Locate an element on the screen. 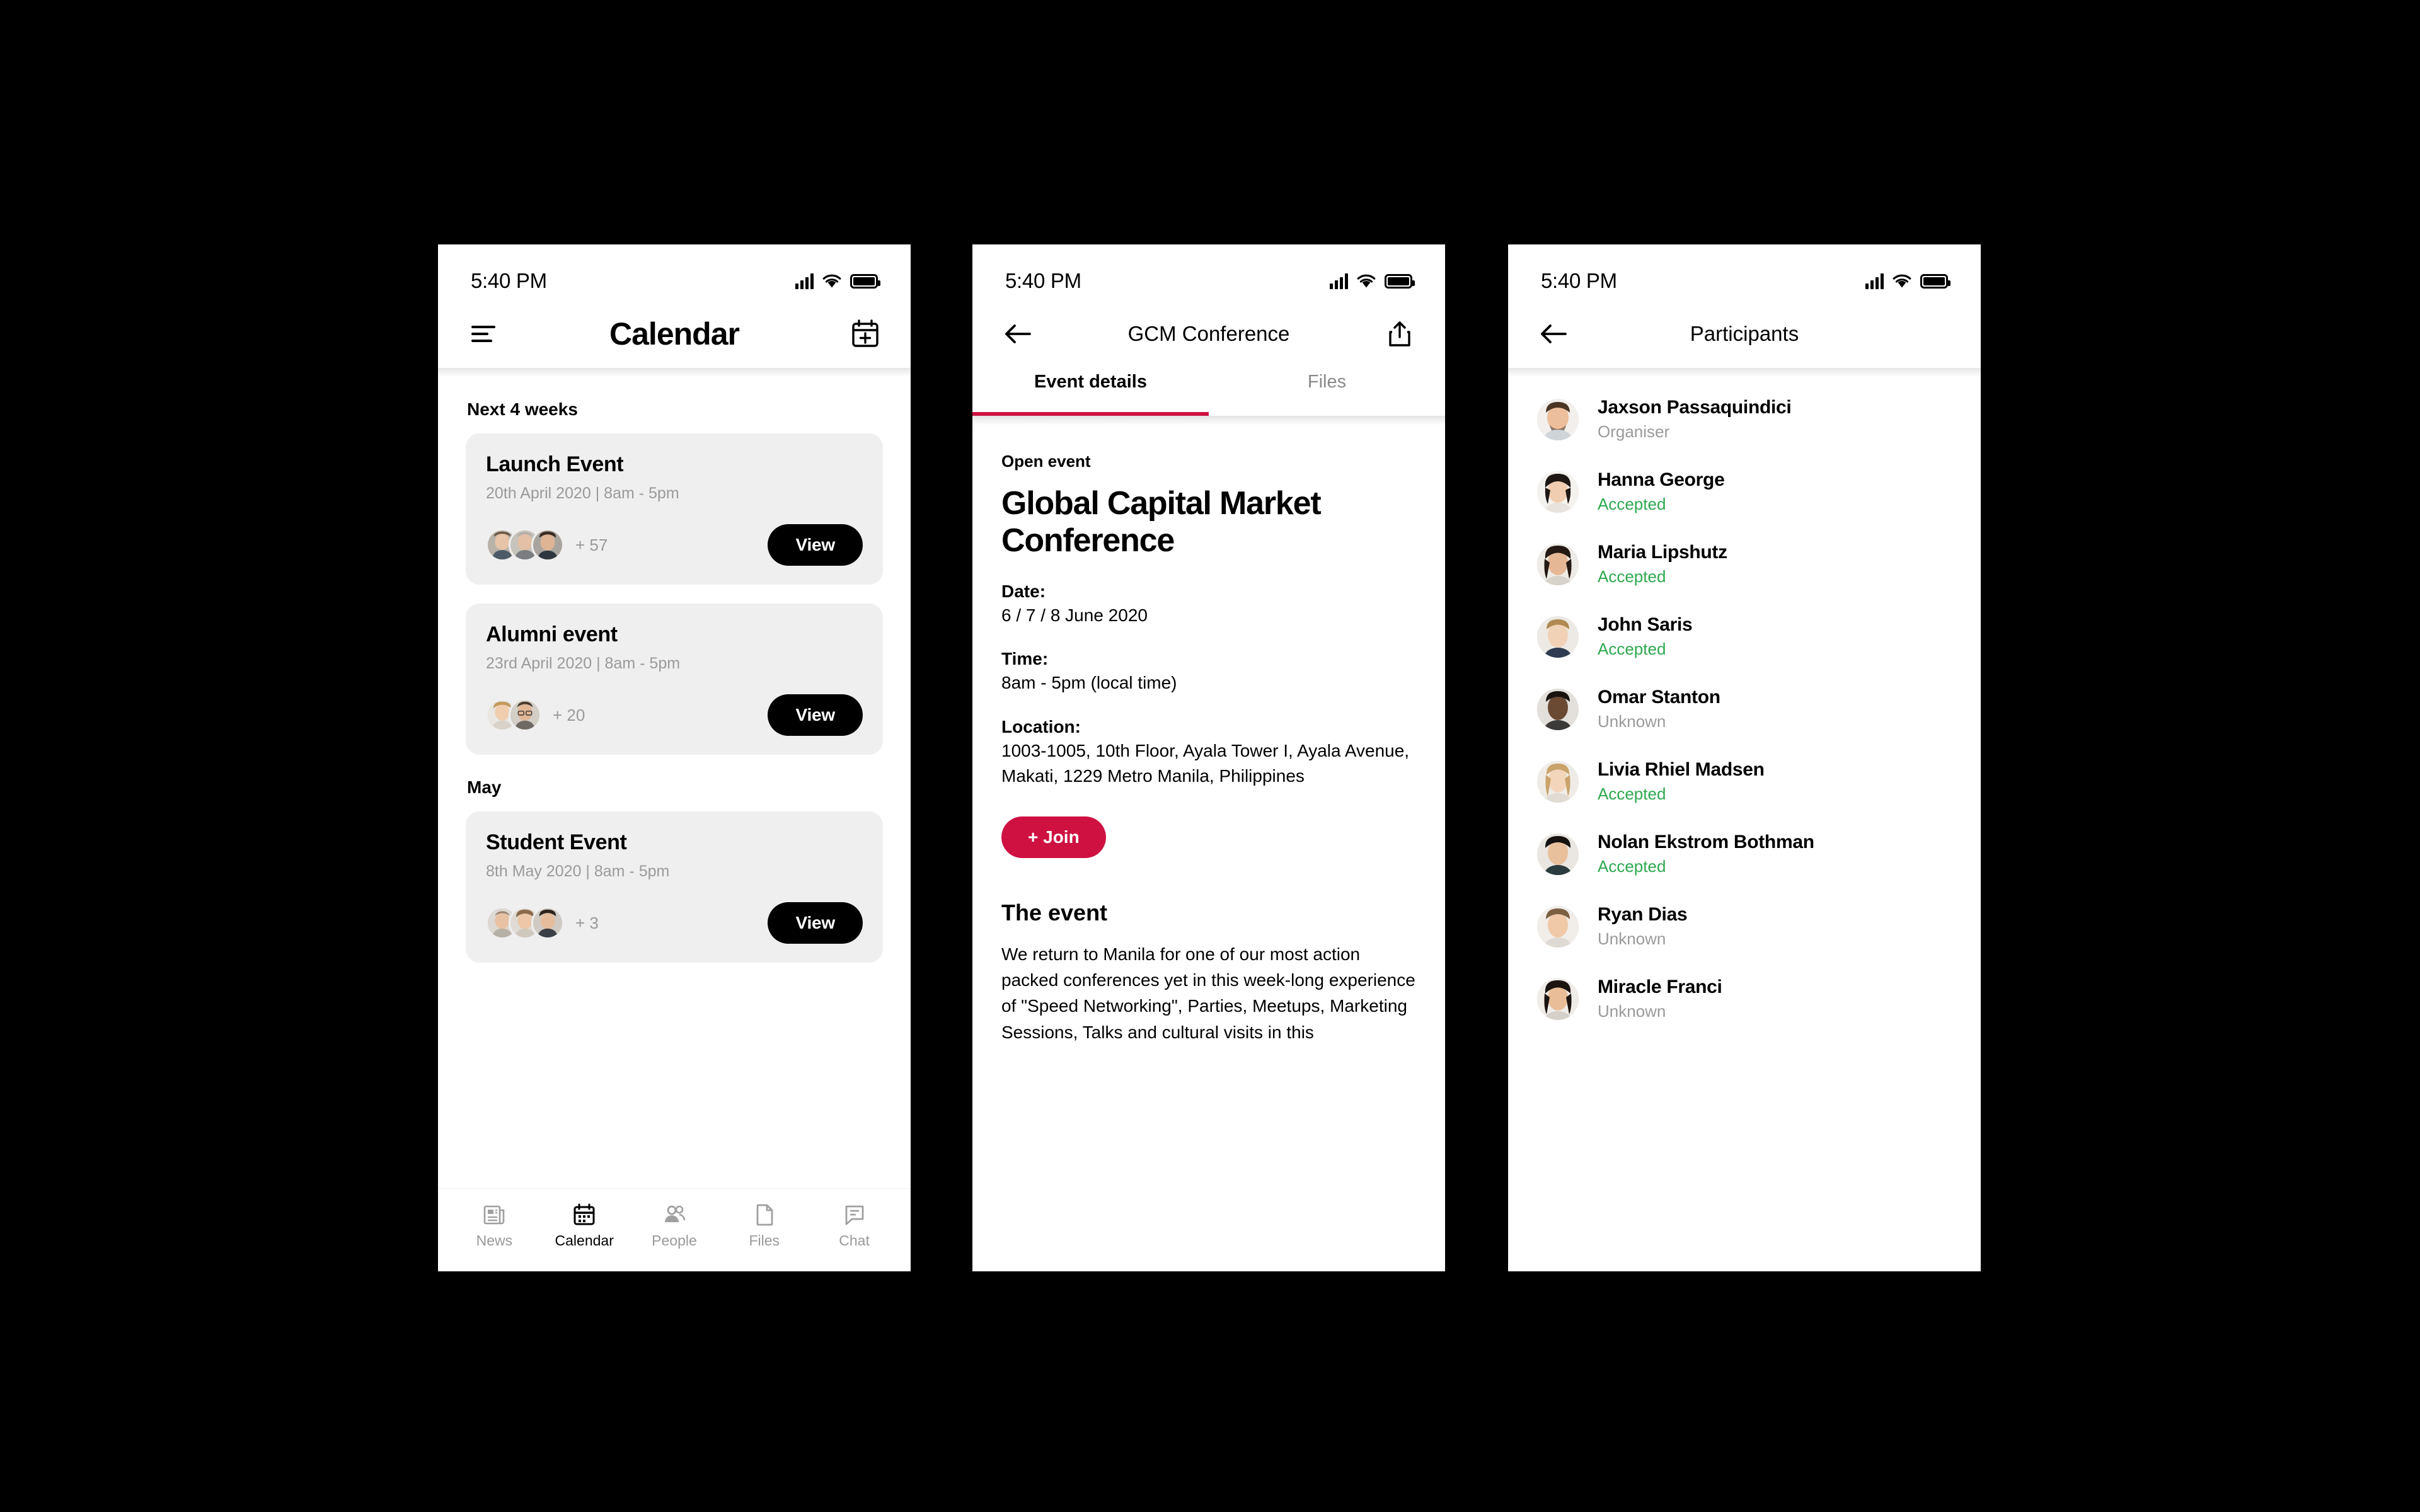 The height and width of the screenshot is (1512, 2420). people-icon is located at coordinates (675, 1214).